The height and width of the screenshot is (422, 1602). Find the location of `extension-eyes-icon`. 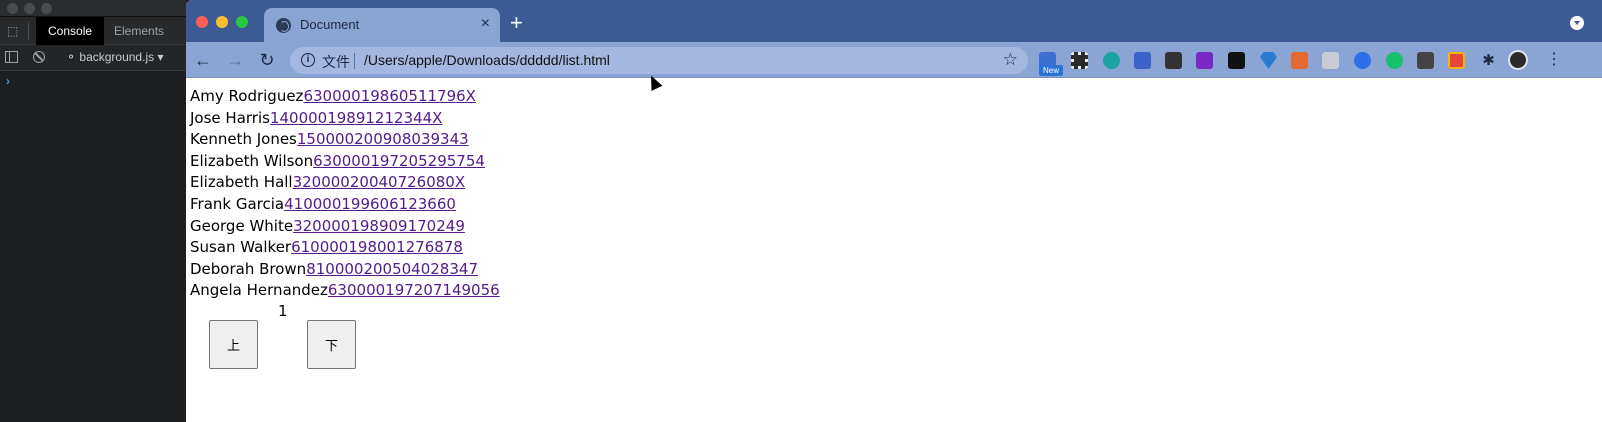

extension-eyes-icon is located at coordinates (1236, 60).